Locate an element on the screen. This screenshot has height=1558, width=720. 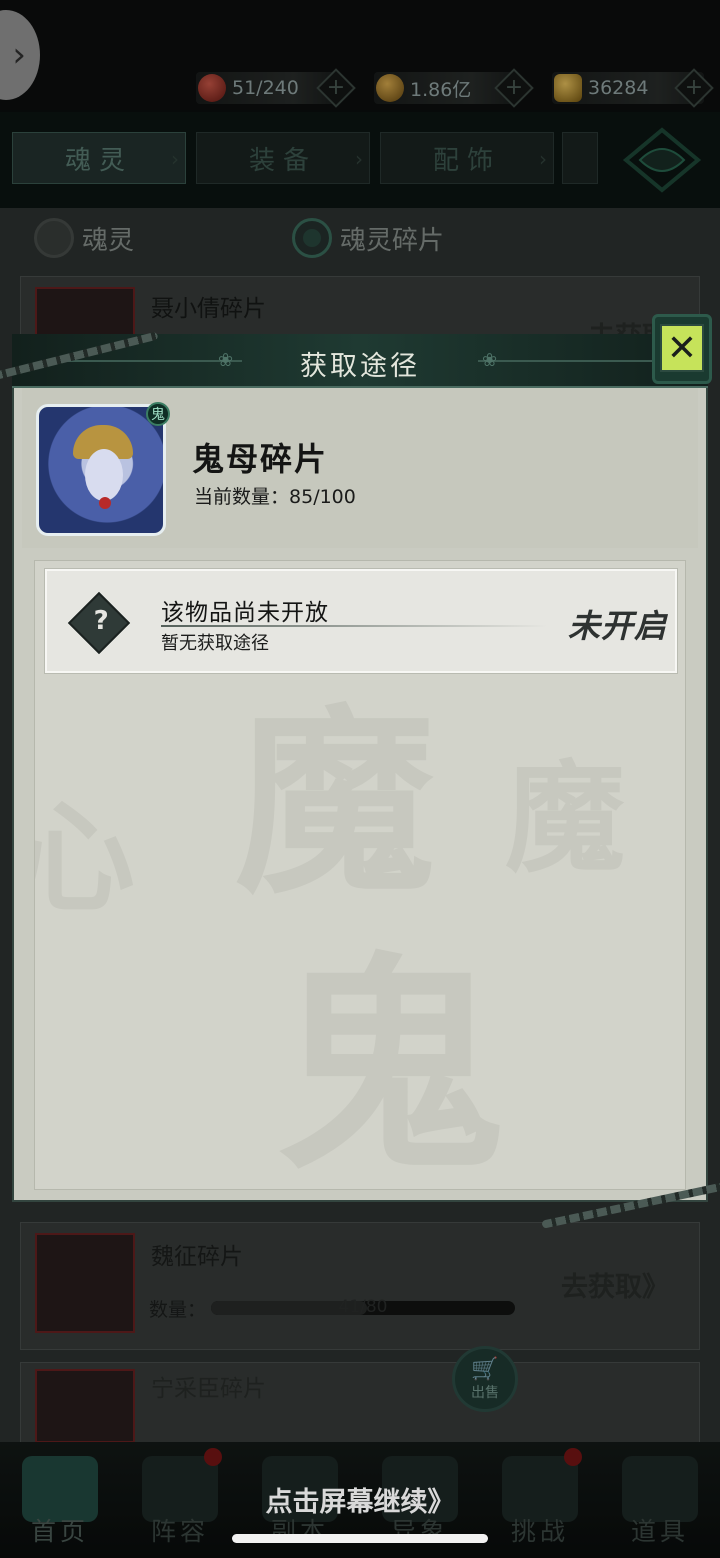
tap-to-continue: 点击屏幕继续》 is located at coordinates (360, 1499).